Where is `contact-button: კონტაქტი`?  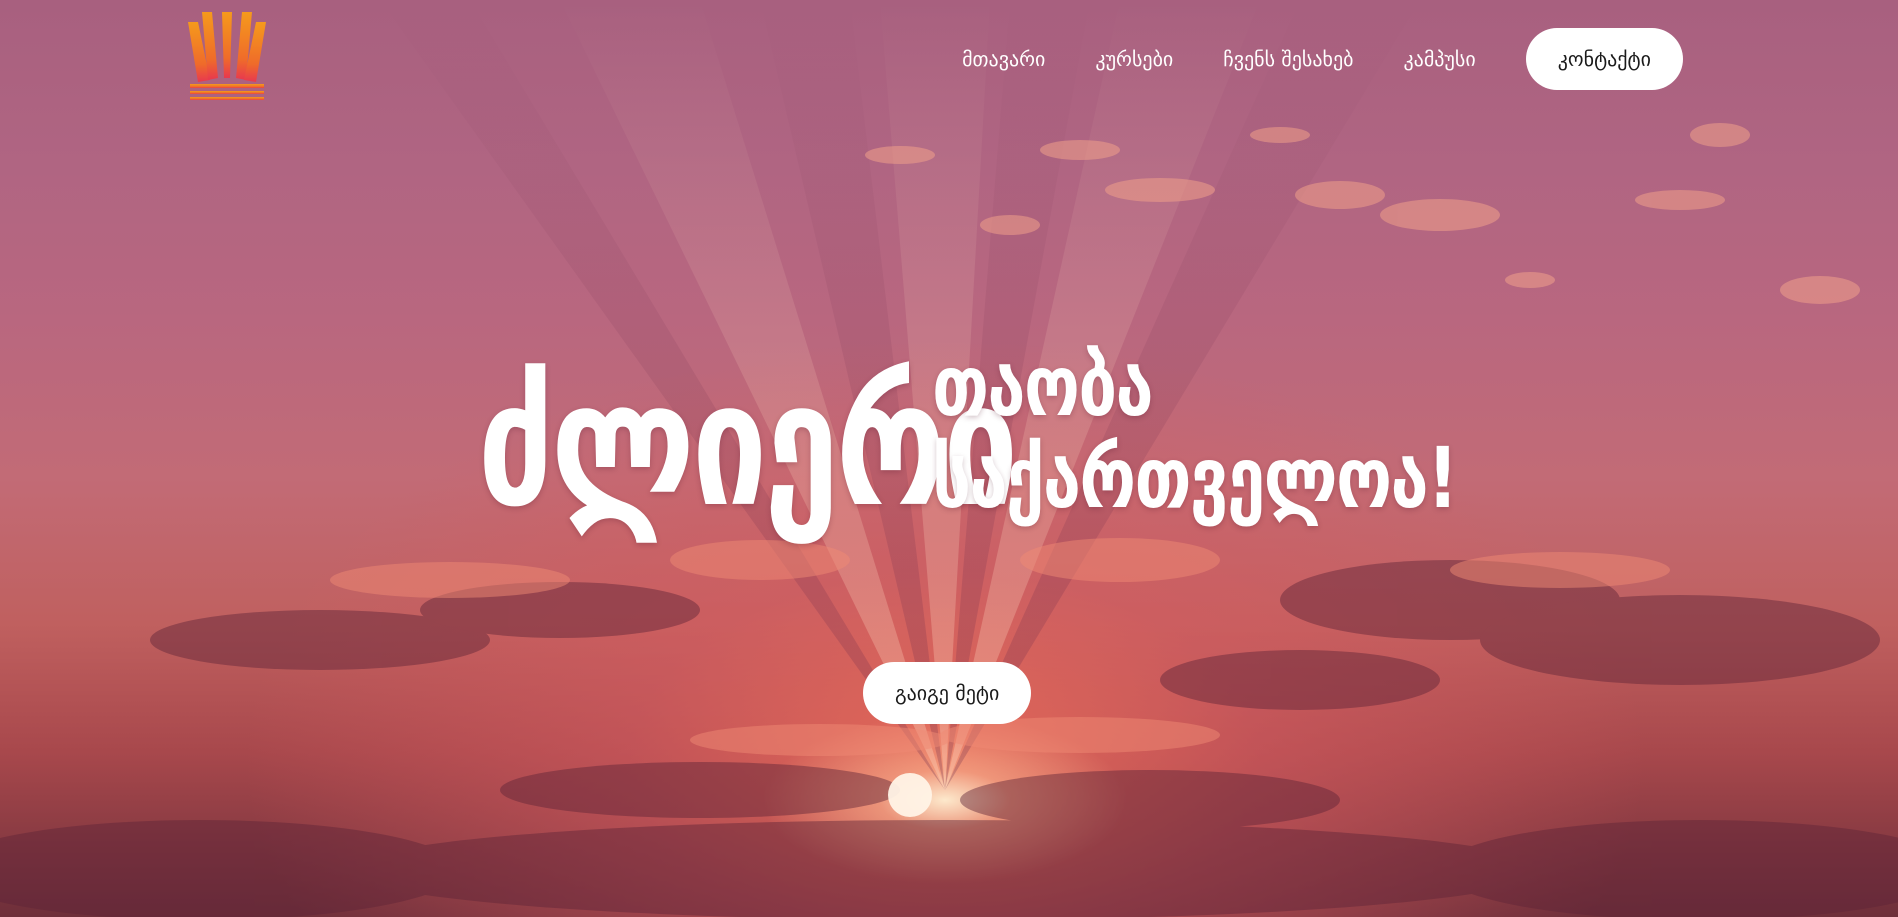 contact-button: კონტაქტი is located at coordinates (1604, 59).